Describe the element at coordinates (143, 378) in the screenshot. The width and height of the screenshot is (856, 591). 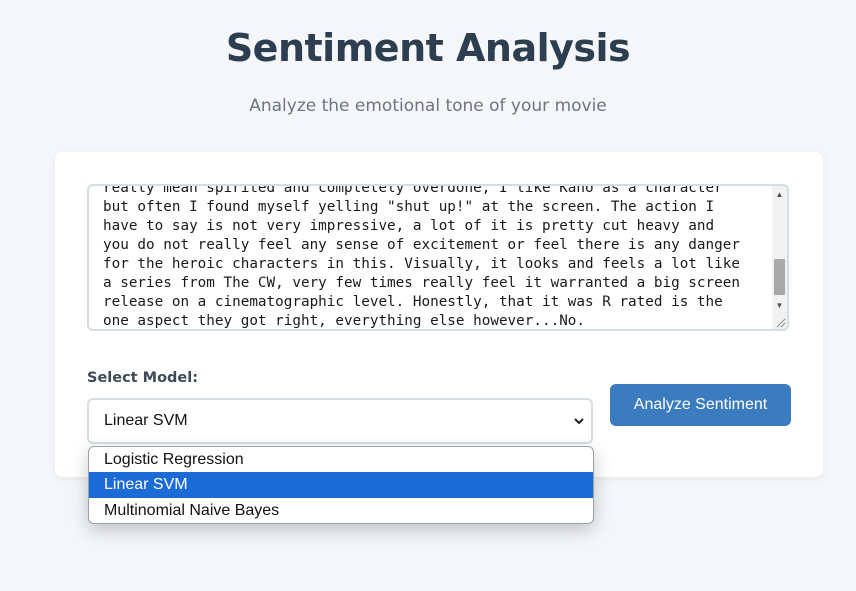
I see `select-model-label: Select Model:` at that location.